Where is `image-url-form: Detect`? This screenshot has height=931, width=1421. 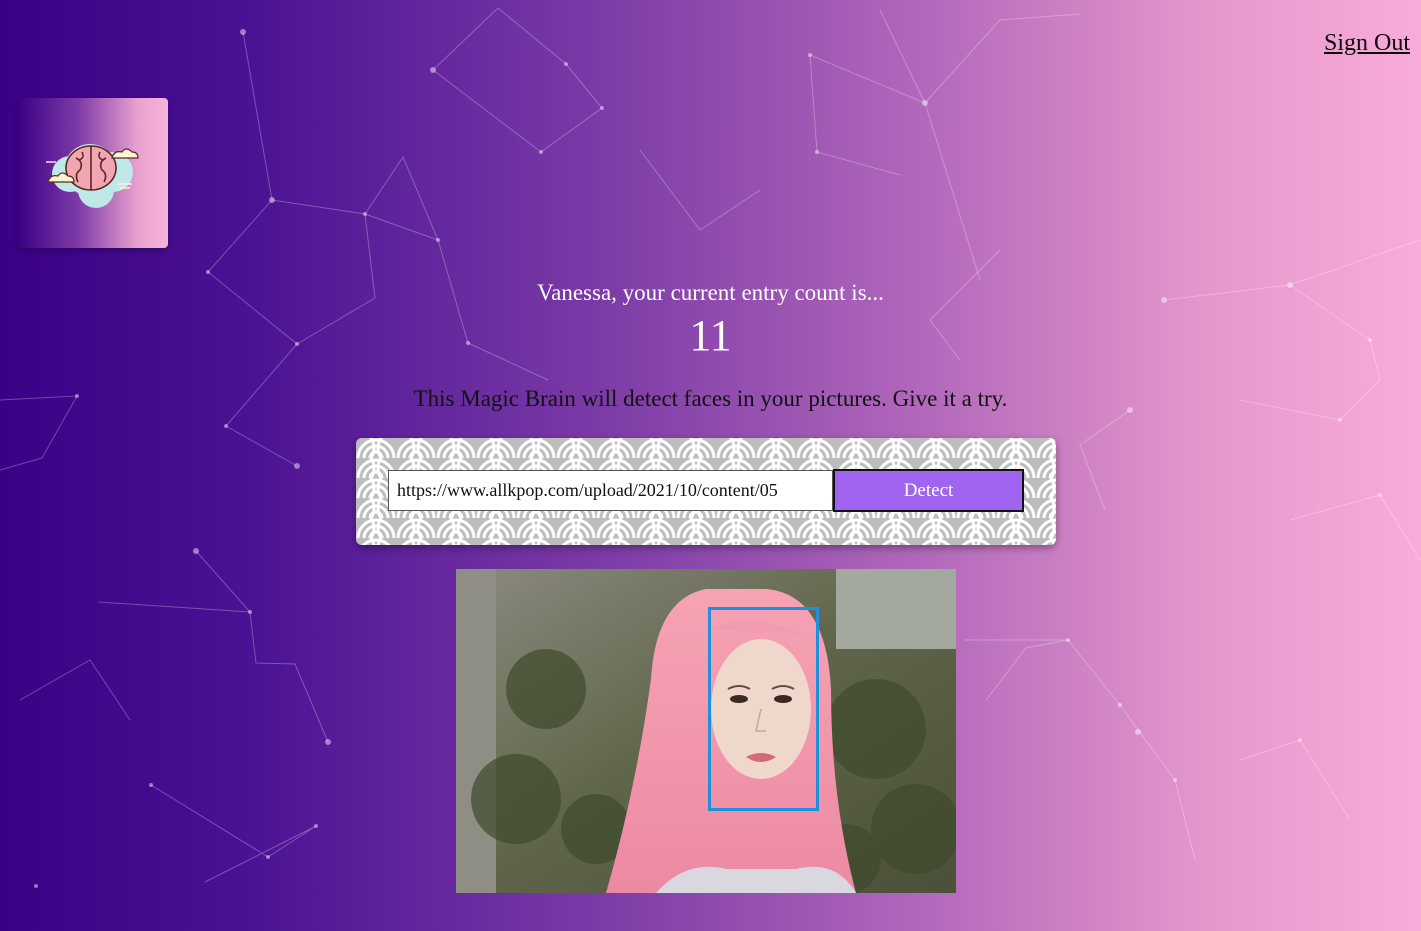 image-url-form: Detect is located at coordinates (706, 491).